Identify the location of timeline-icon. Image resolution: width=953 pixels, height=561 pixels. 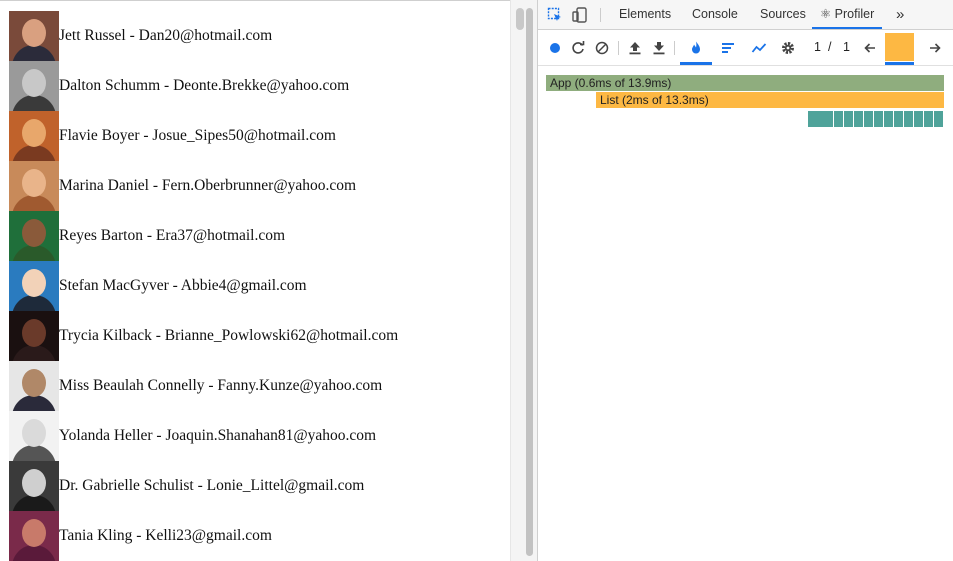
(759, 48).